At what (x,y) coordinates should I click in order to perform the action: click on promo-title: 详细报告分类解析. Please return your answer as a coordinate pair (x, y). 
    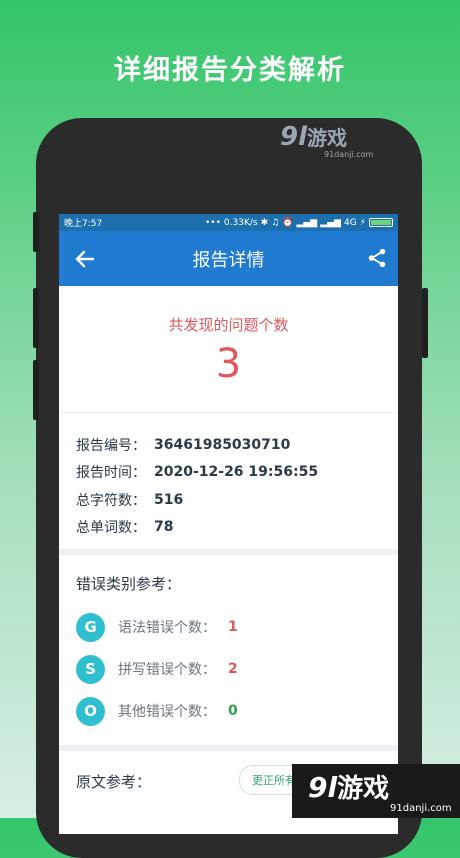
    Looking at the image, I should click on (230, 70).